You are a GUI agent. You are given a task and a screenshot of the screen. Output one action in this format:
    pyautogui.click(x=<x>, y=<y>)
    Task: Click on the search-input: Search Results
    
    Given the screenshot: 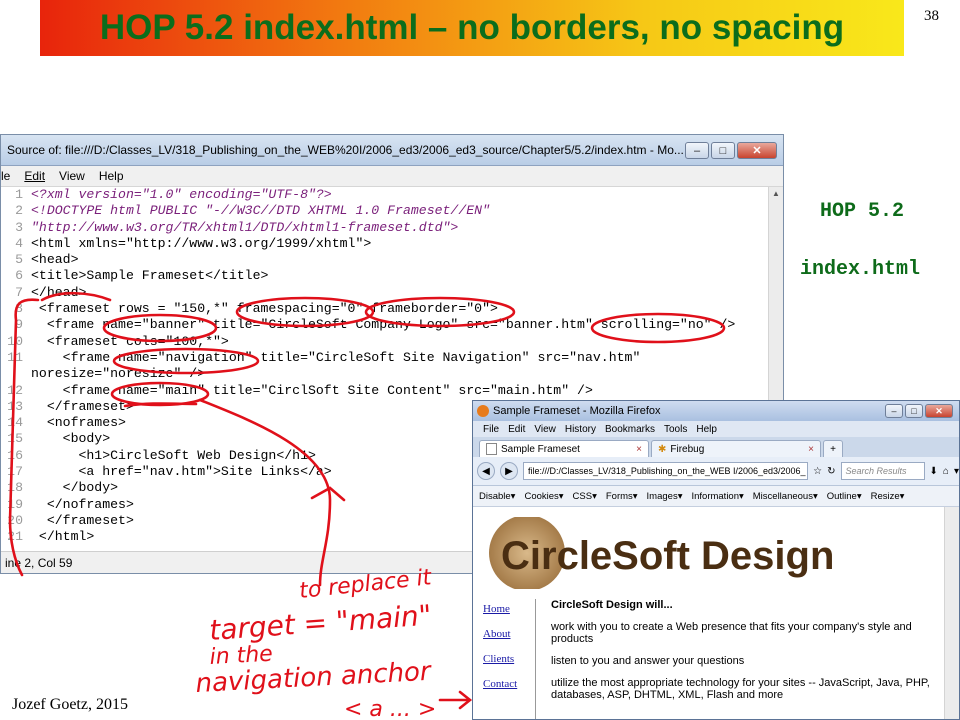 What is the action you would take?
    pyautogui.click(x=882, y=471)
    